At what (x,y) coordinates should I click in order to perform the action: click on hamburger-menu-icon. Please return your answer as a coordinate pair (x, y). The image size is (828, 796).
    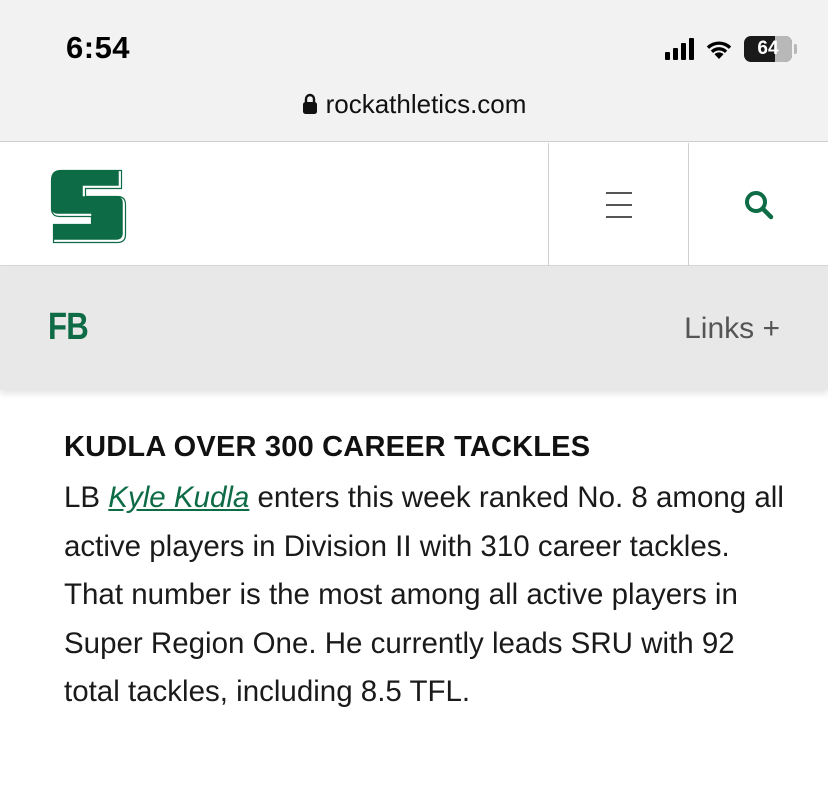
    Looking at the image, I should click on (618, 204).